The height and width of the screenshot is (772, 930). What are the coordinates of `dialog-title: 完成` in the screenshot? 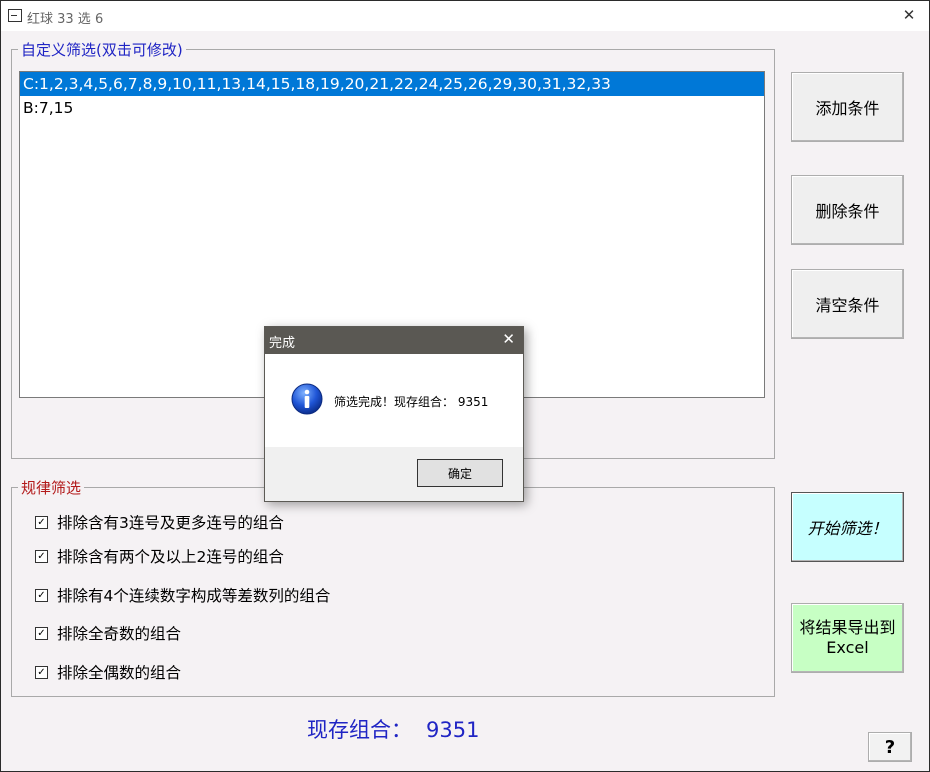 It's located at (282, 343).